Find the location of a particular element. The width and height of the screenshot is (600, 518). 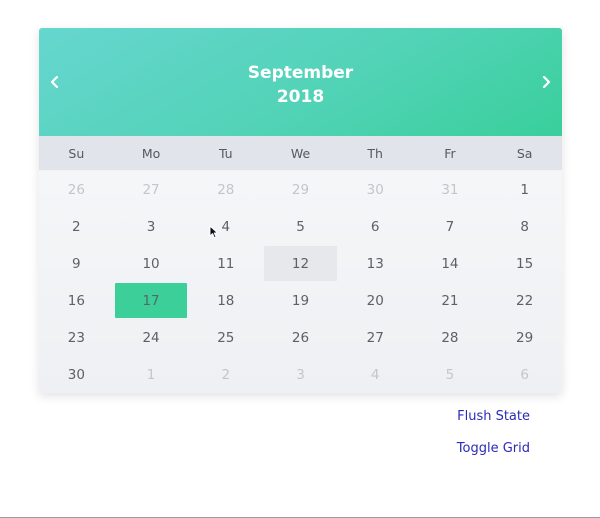

weekday-label: Sa is located at coordinates (524, 153).